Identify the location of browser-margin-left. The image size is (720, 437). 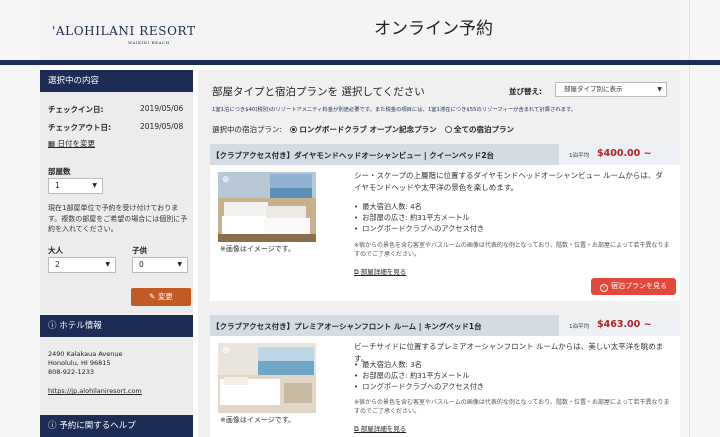
(20, 218).